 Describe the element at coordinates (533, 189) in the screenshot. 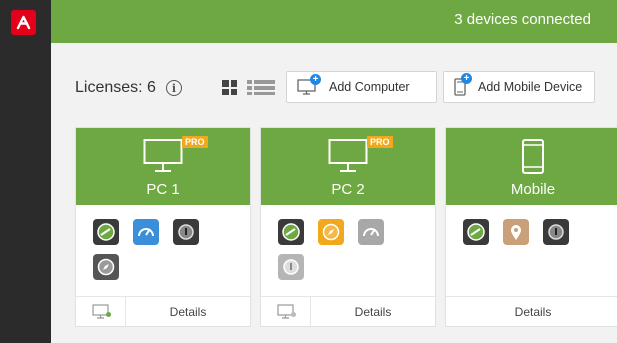

I see `device-name: Mobile` at that location.